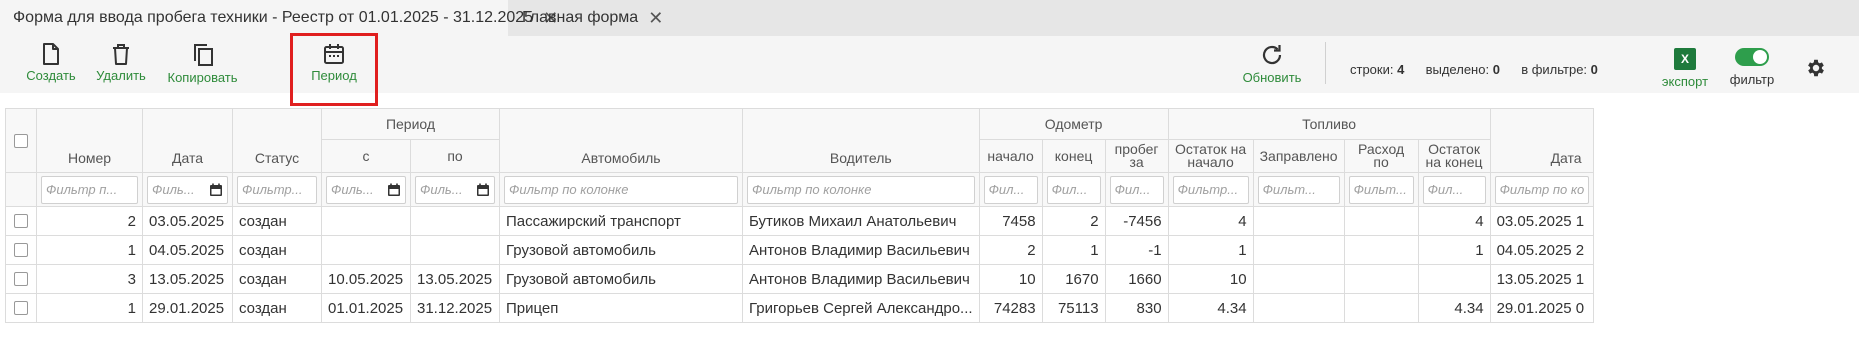 This screenshot has width=1859, height=358. Describe the element at coordinates (621, 250) in the screenshot. I see `cell-car: Грузовой автомобиль` at that location.